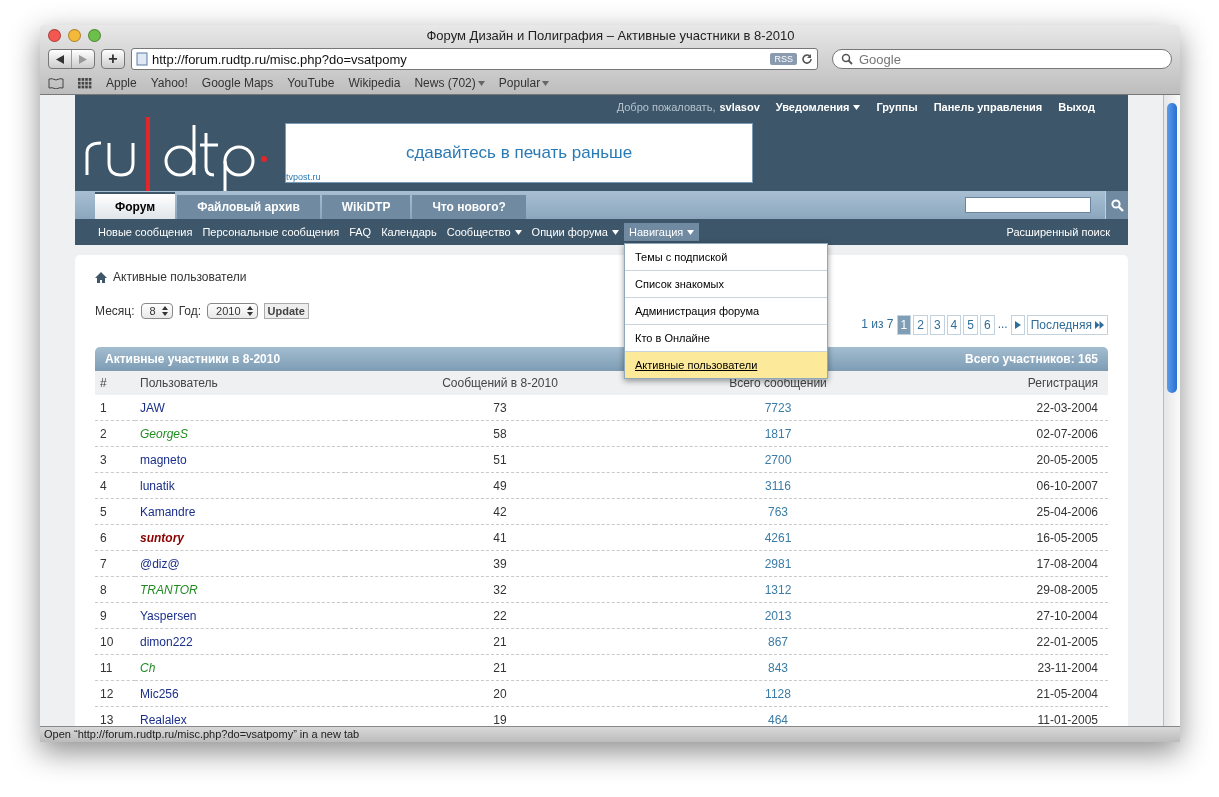 The width and height of the screenshot is (1219, 797). What do you see at coordinates (469, 207) in the screenshot?
I see `nav-tab: Что нового?` at bounding box center [469, 207].